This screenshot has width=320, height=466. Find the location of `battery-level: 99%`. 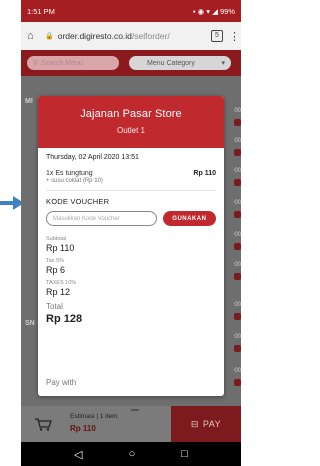

battery-level: 99% is located at coordinates (227, 11).